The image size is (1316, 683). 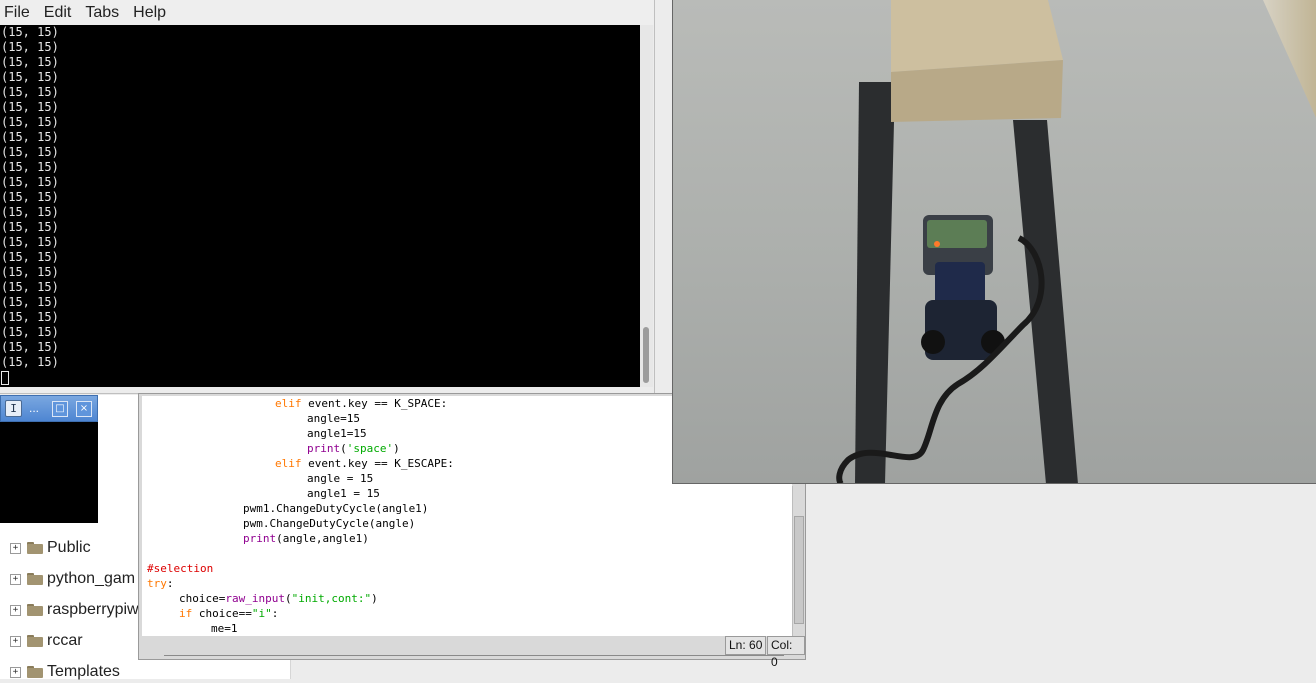 What do you see at coordinates (331, 598) in the screenshot?
I see `code-token: "init,cont:"` at bounding box center [331, 598].